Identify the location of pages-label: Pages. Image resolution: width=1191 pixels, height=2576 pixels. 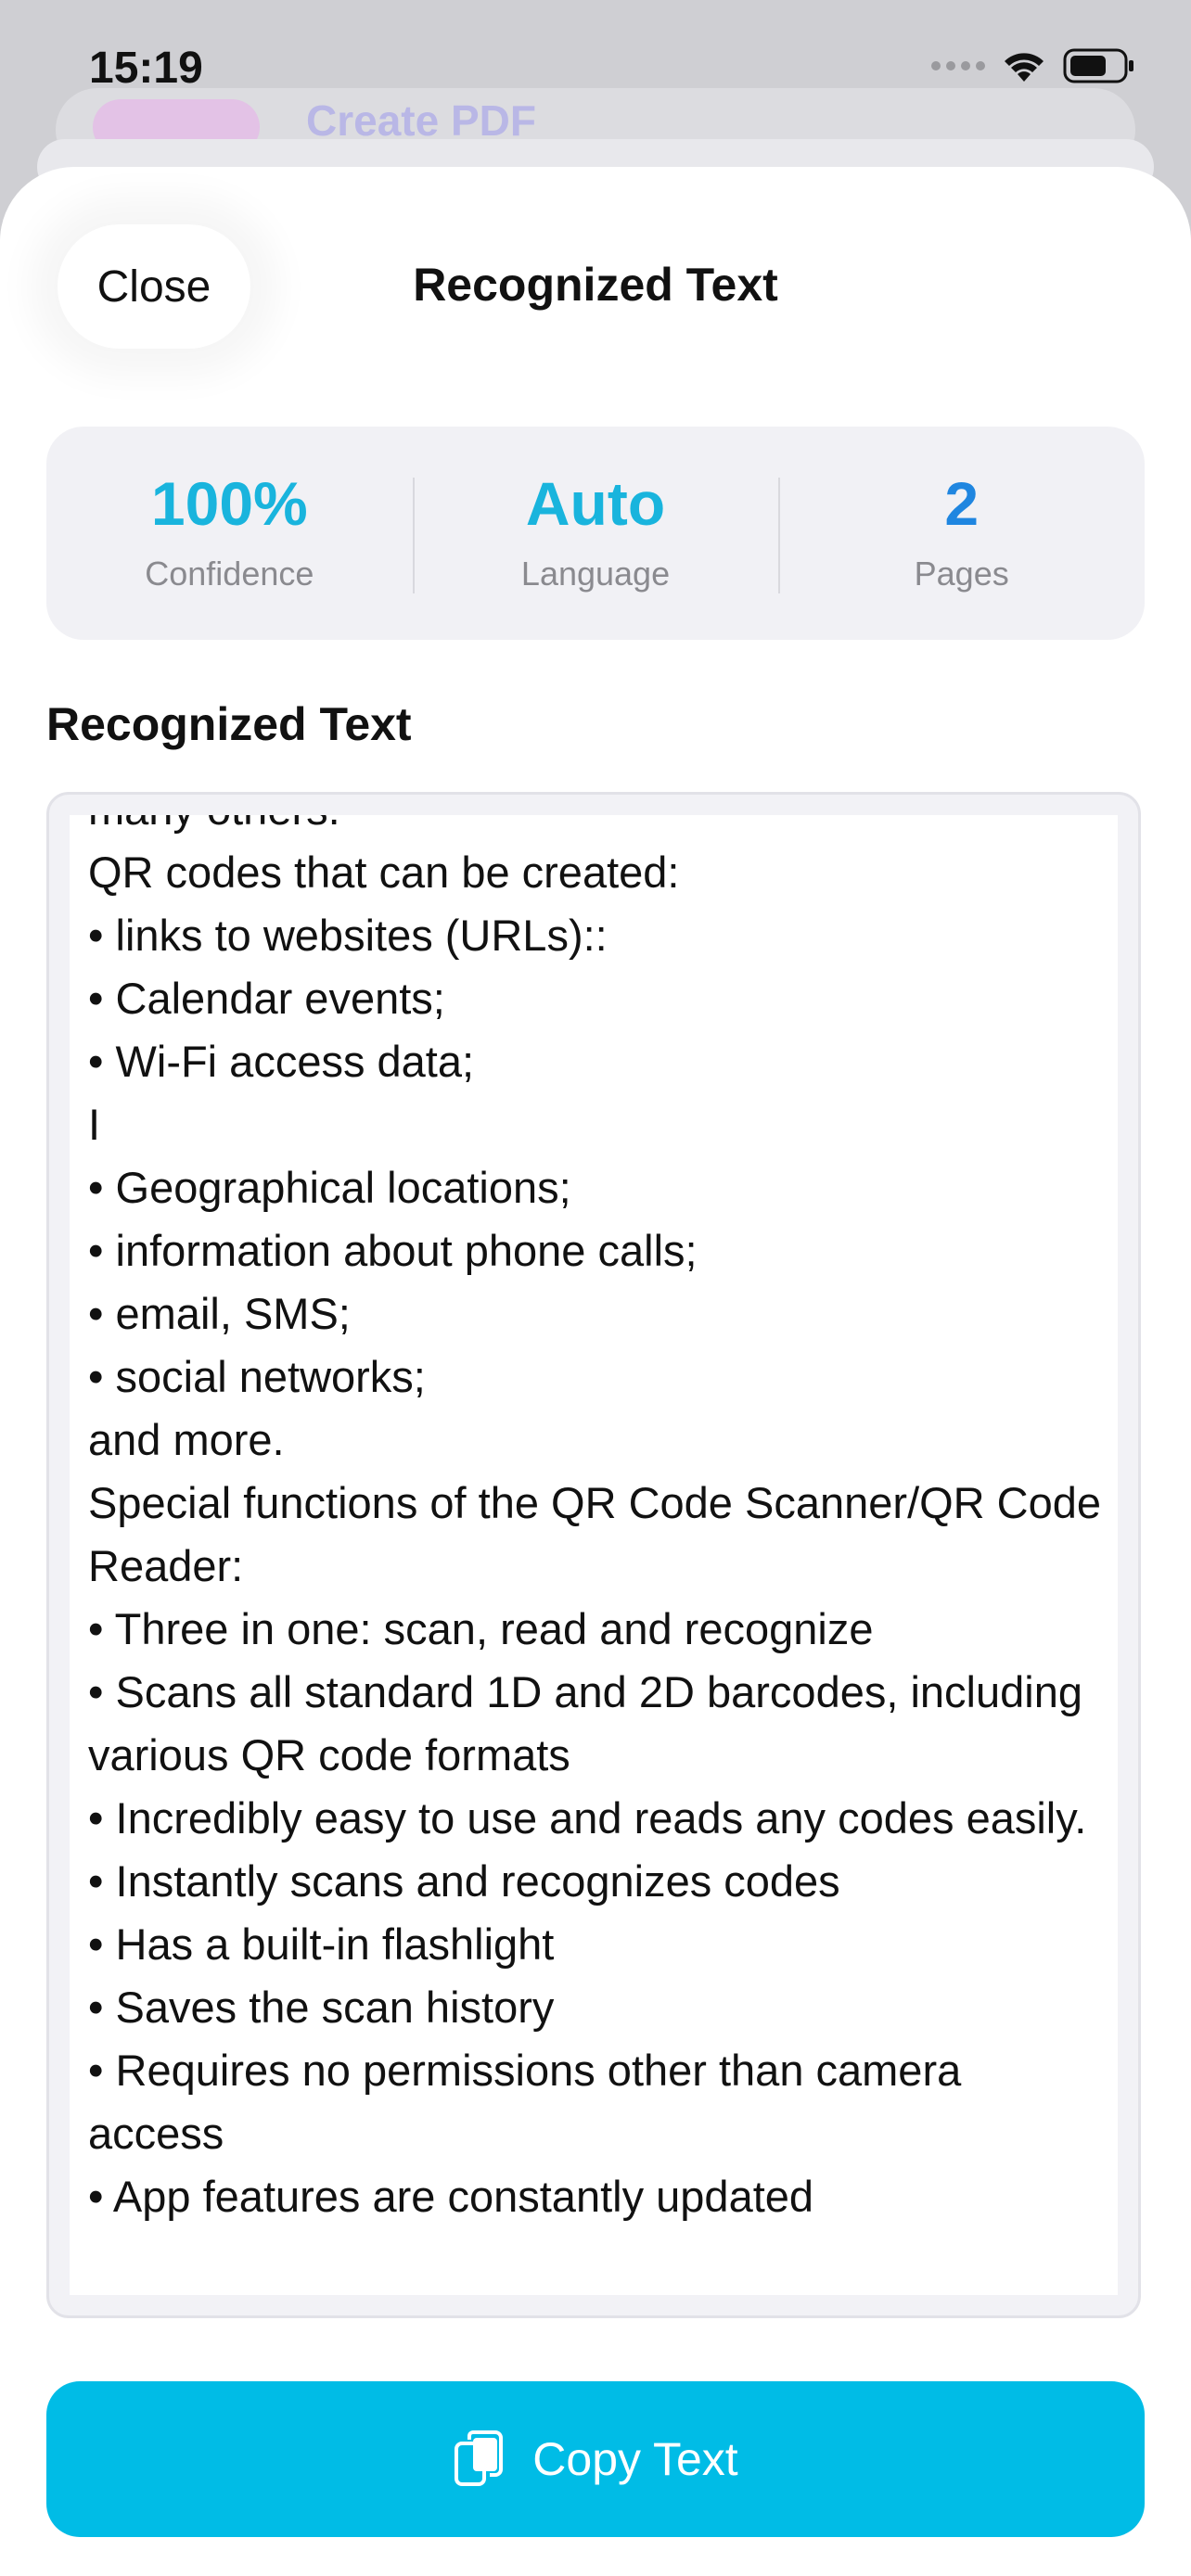
(962, 574).